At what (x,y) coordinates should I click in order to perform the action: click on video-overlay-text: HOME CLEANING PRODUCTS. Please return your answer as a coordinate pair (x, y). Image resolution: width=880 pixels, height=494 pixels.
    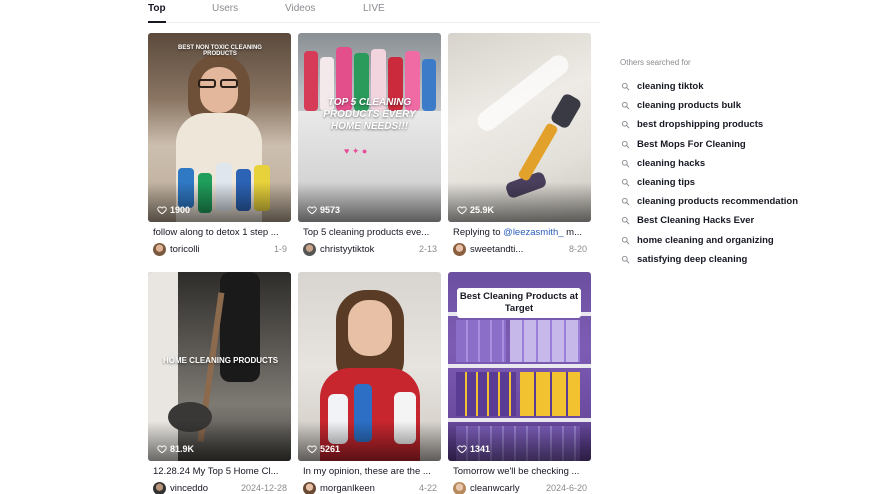
    Looking at the image, I should click on (220, 360).